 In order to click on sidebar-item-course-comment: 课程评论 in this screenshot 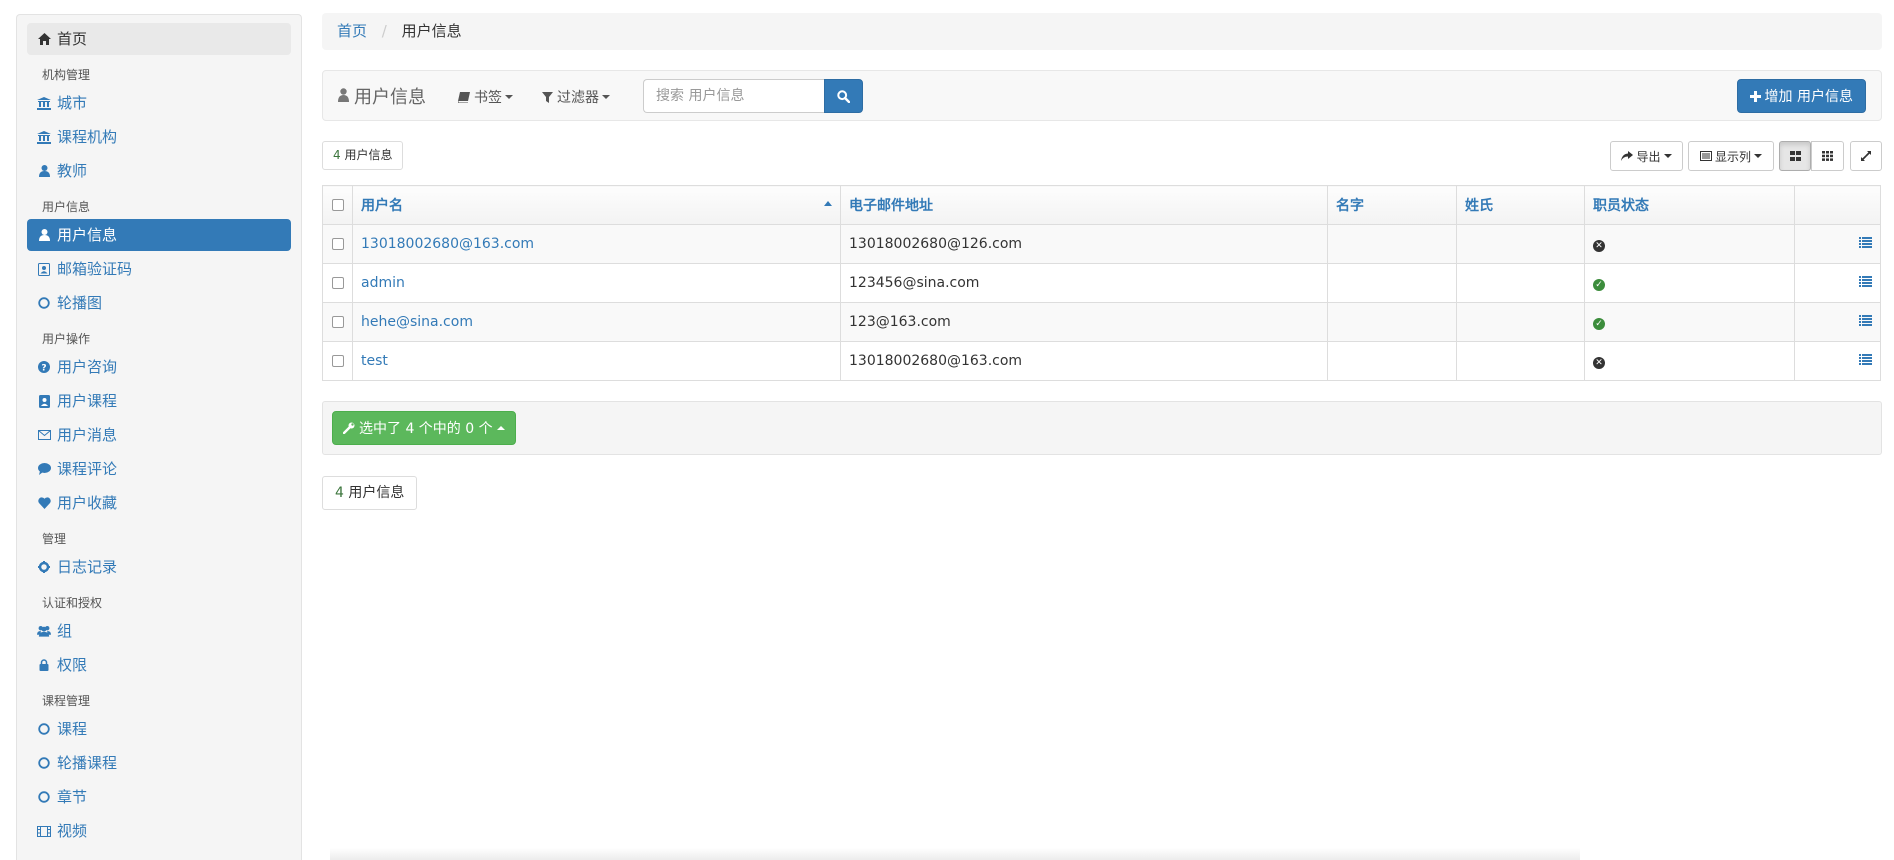, I will do `click(159, 469)`.